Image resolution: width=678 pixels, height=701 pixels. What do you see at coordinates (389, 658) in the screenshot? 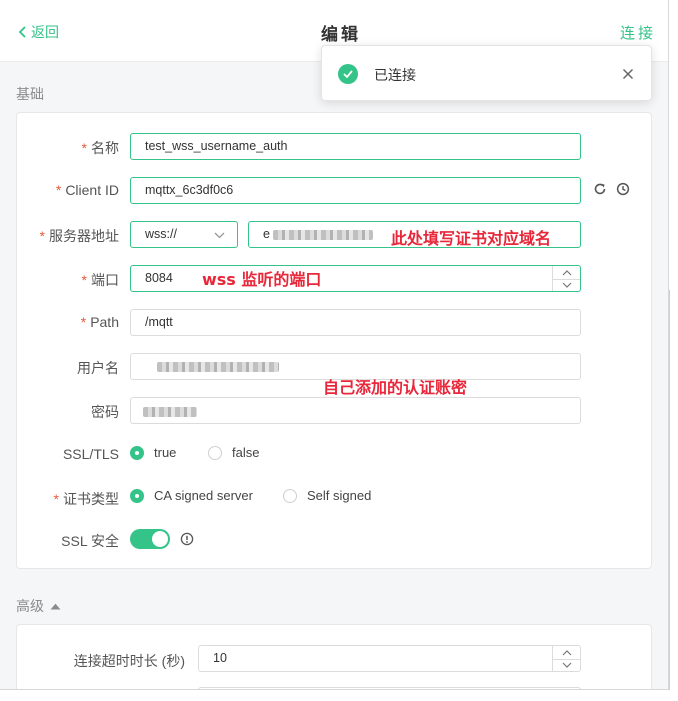
I see `timeout-input: 10` at bounding box center [389, 658].